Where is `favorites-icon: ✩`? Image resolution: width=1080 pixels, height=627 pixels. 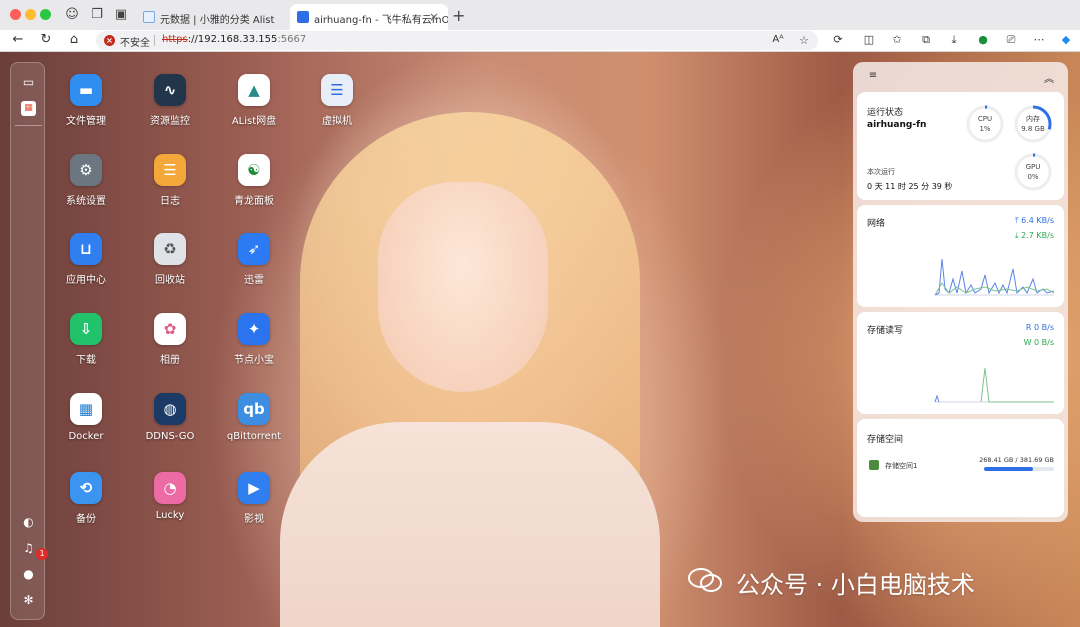
favorites-icon: ✩ is located at coordinates (897, 39).